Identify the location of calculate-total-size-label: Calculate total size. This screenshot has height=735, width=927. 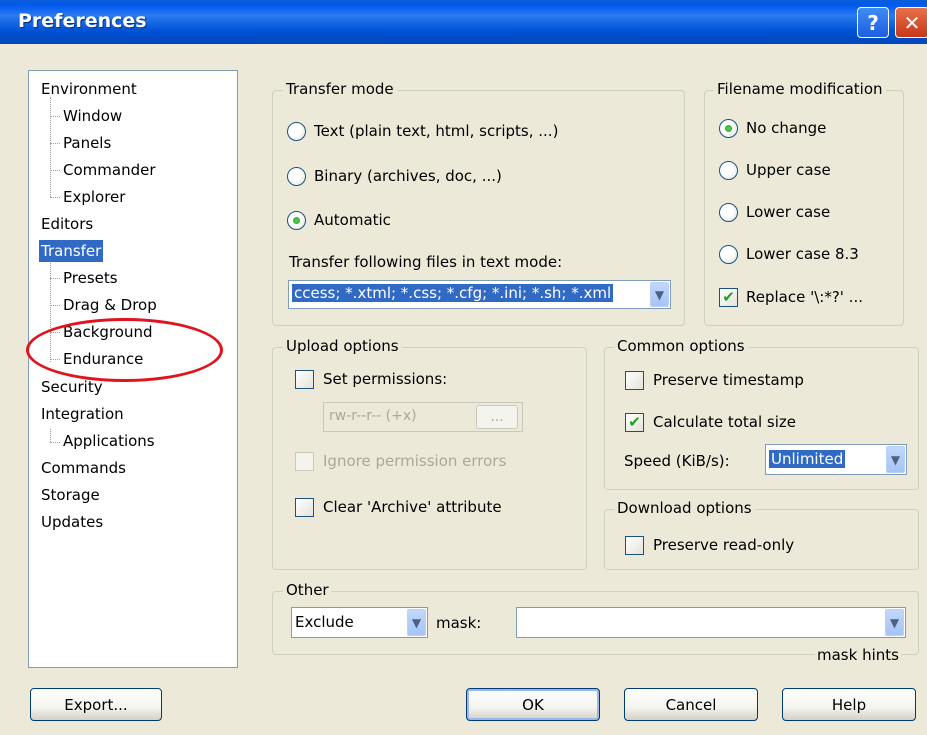
(724, 422).